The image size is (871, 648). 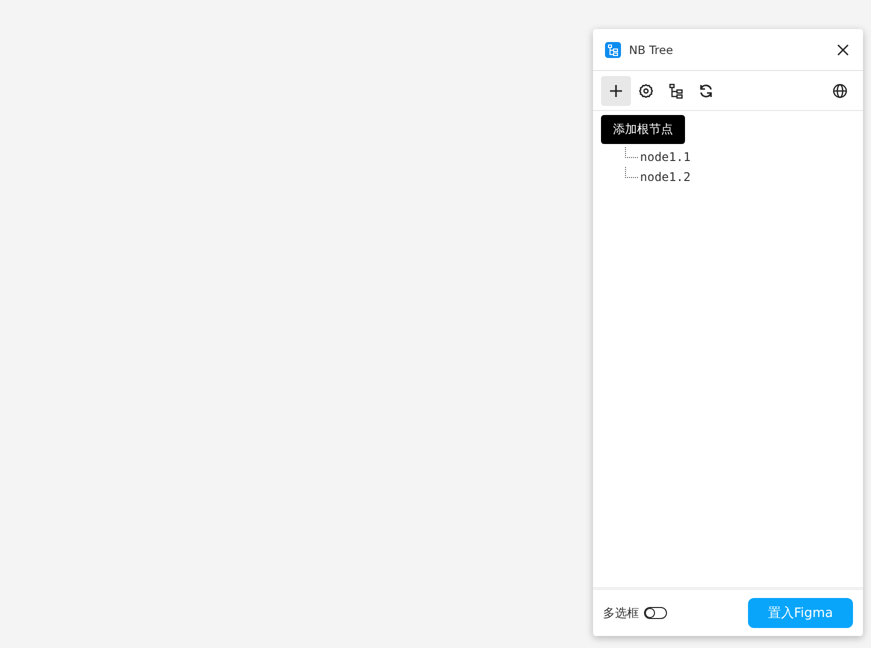 What do you see at coordinates (840, 90) in the screenshot?
I see `globe-icon` at bounding box center [840, 90].